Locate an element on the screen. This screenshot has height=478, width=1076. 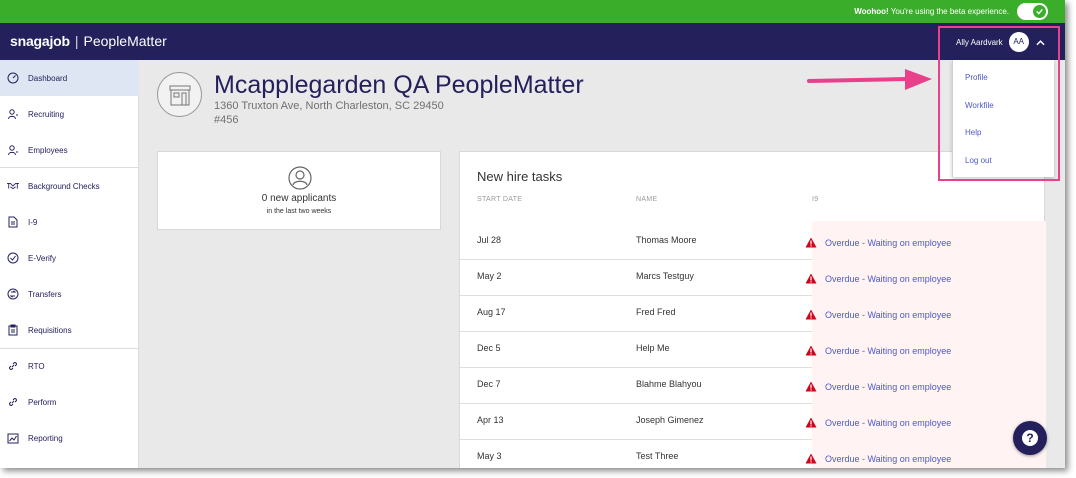
recruiting-person-icon is located at coordinates (13, 114).